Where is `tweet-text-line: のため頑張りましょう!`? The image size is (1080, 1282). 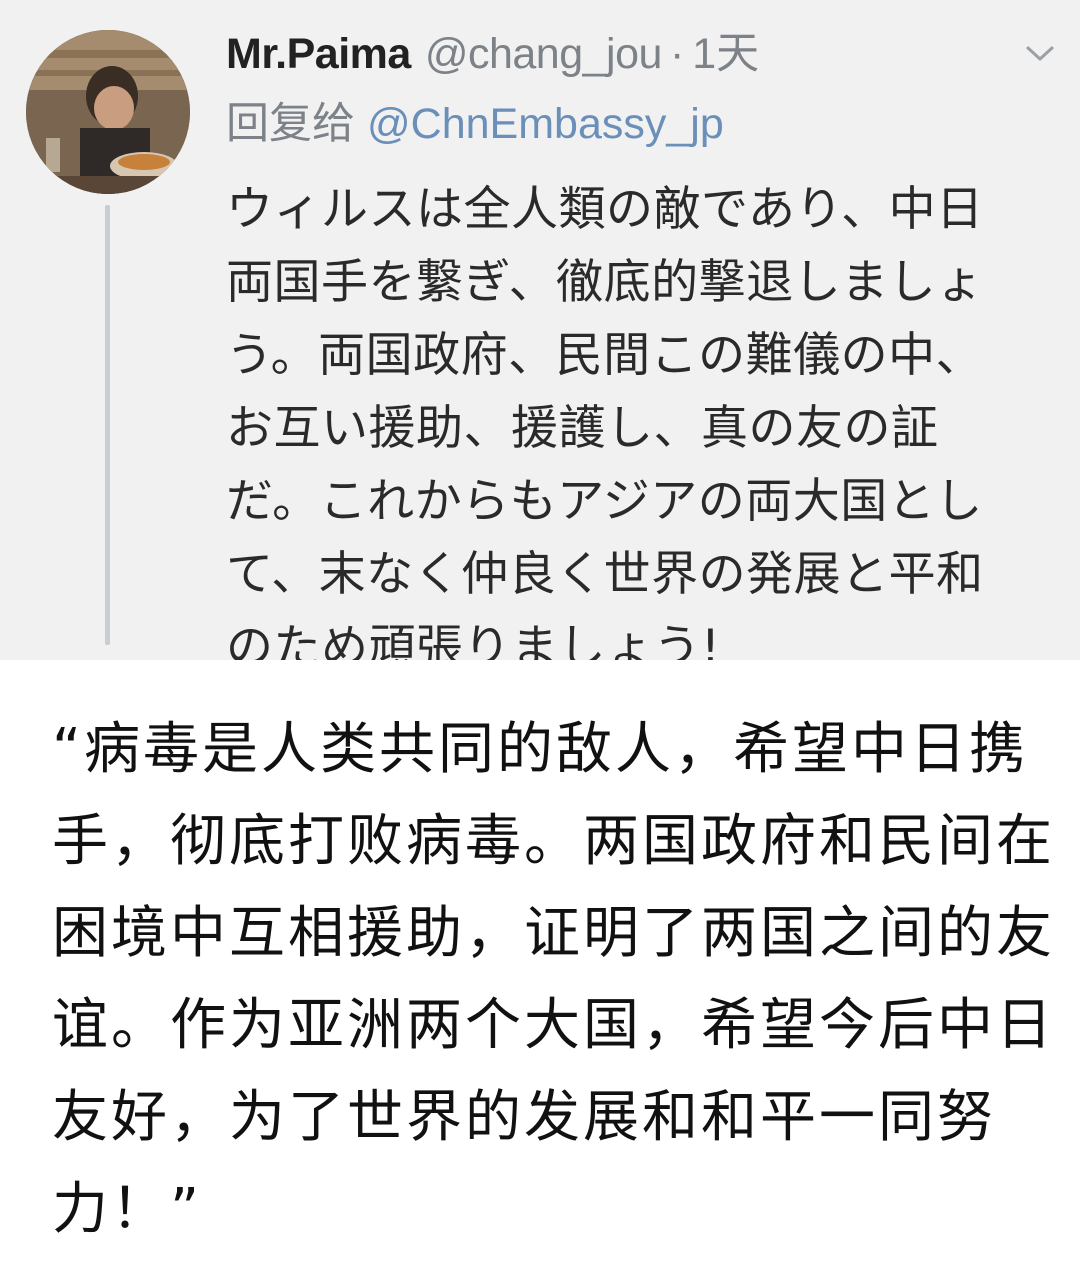 tweet-text-line: のため頑張りましょう! is located at coordinates (473, 640).